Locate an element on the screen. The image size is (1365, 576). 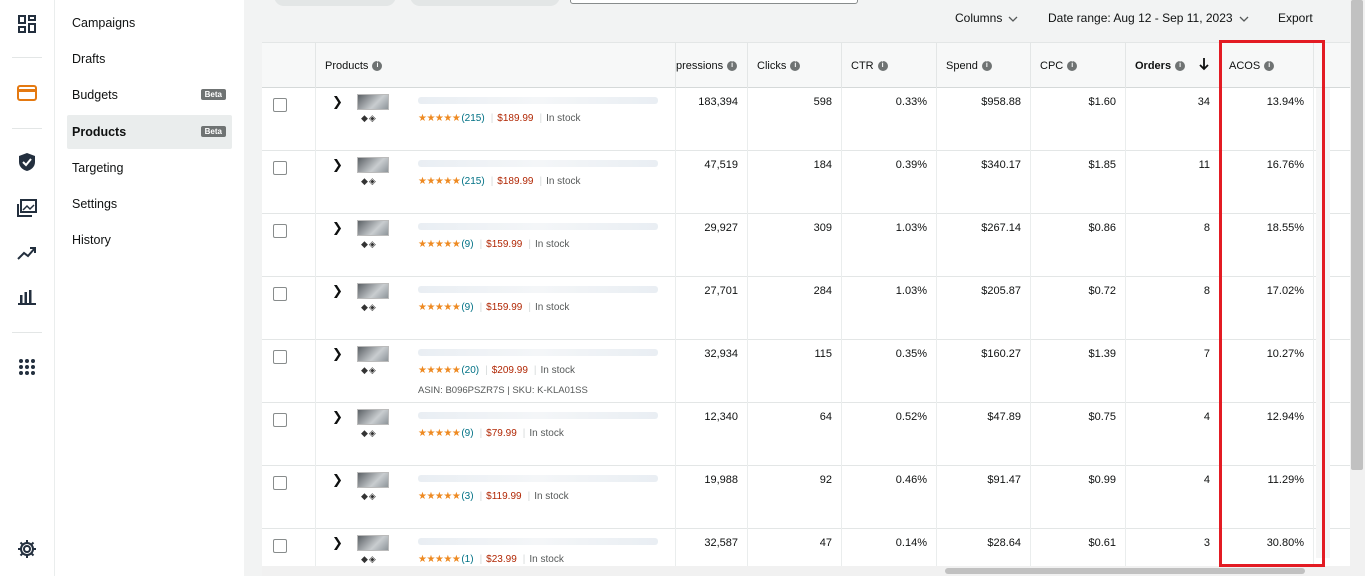
column-header-products: Products i is located at coordinates (496, 66).